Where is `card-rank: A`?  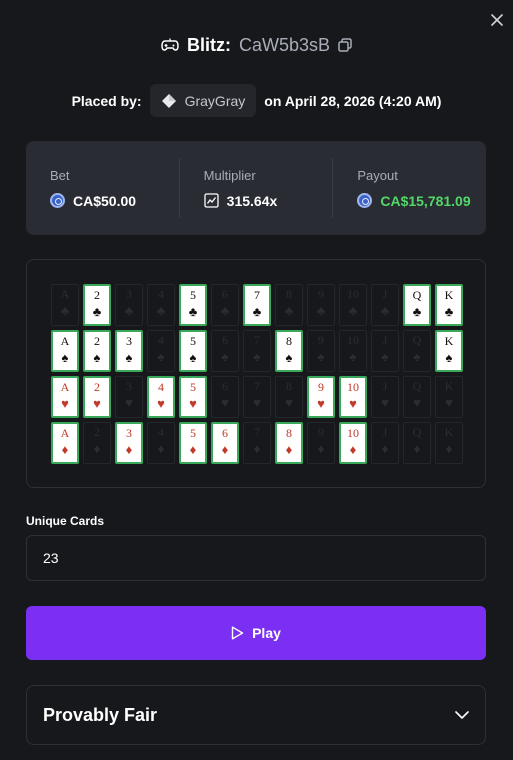 card-rank: A is located at coordinates (65, 387).